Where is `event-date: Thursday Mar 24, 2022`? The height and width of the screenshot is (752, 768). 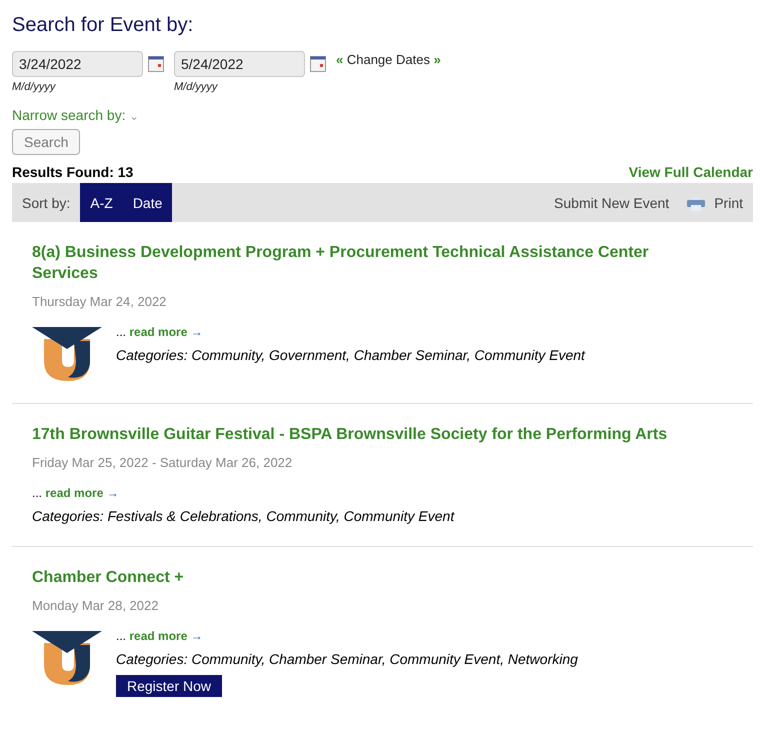
event-date: Thursday Mar 24, 2022 is located at coordinates (100, 301).